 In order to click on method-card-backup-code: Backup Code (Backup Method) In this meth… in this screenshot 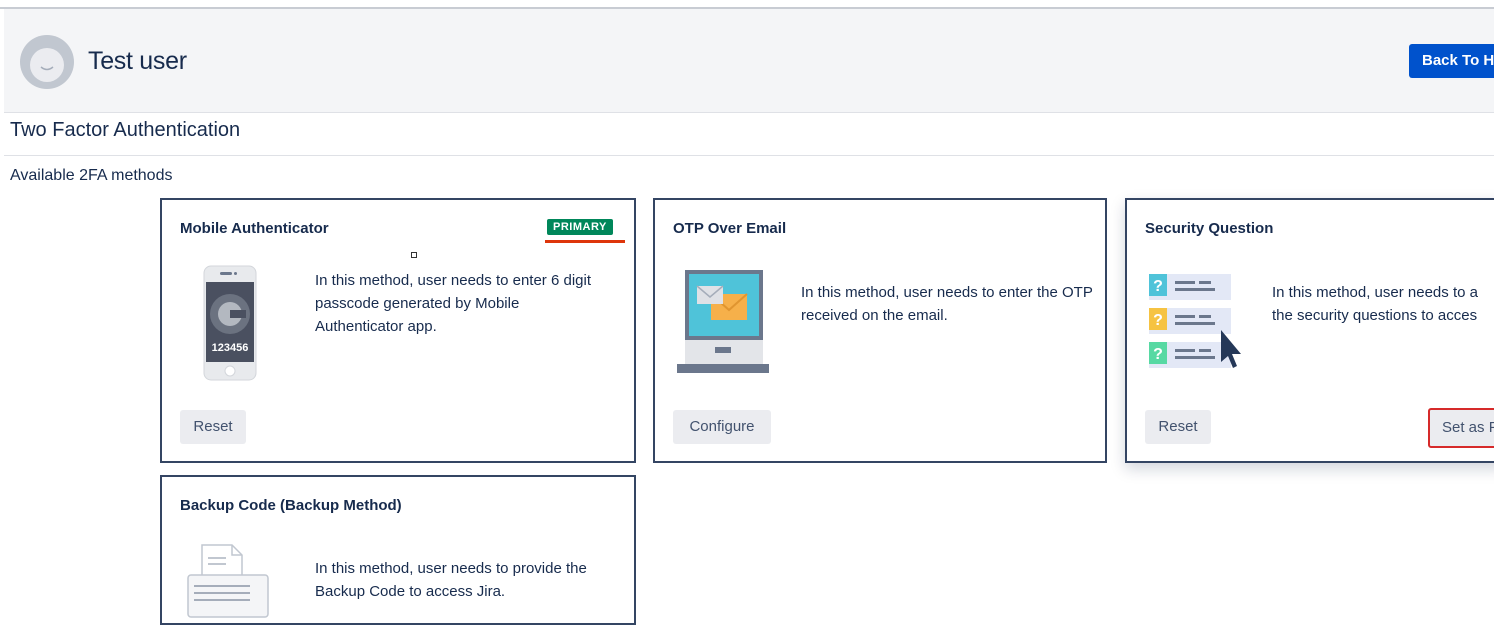, I will do `click(398, 550)`.